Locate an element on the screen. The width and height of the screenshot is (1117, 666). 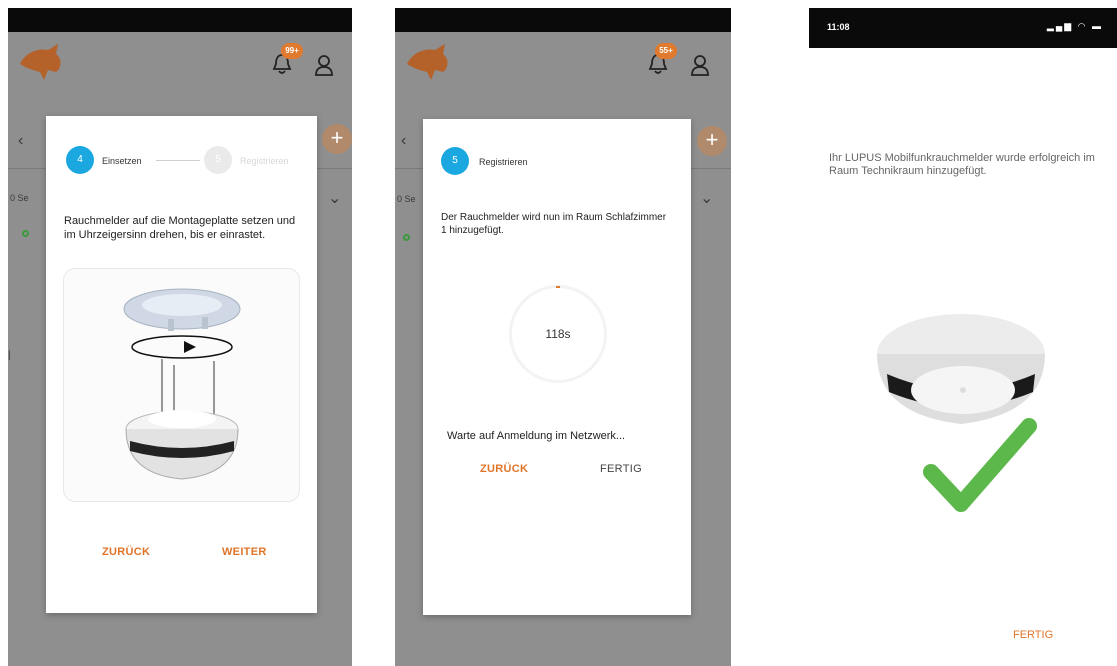
notification-badge: 55+ is located at coordinates (666, 51).